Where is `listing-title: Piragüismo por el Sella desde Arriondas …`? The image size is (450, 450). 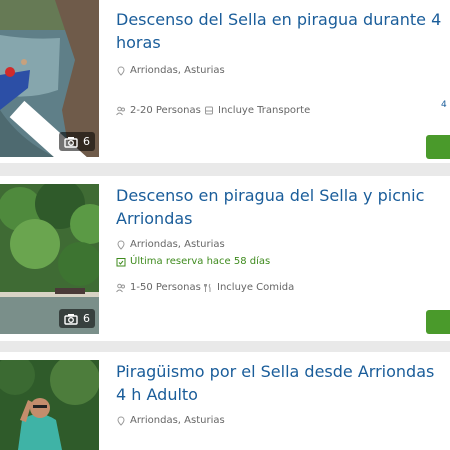 listing-title: Piragüismo por el Sella desde Arriondas … is located at coordinates (281, 383).